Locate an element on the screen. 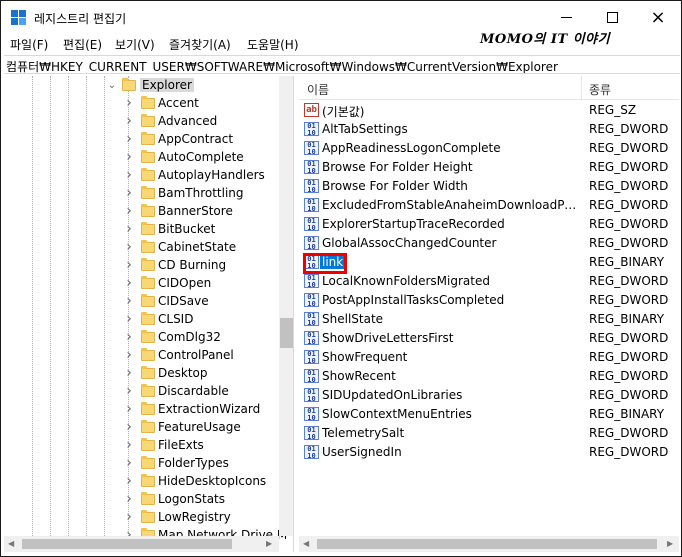  tree-item: › HideDesktopIcons is located at coordinates (144, 482).